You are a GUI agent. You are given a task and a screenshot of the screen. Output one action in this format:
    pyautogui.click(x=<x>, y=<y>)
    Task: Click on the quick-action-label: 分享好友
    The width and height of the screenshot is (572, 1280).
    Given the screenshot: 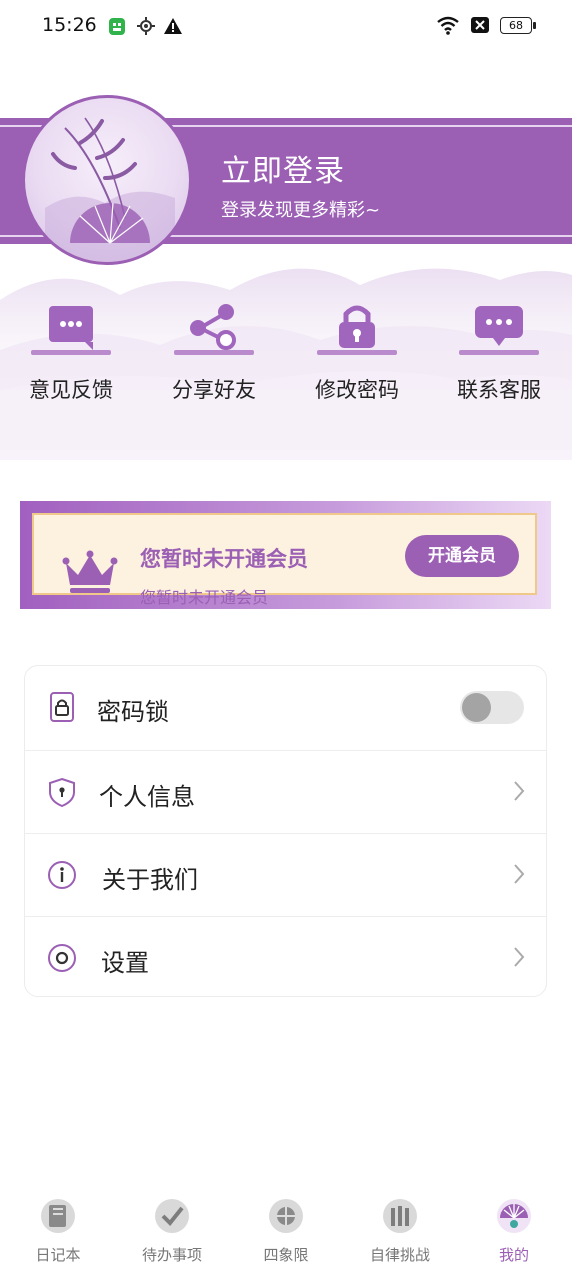 What is the action you would take?
    pyautogui.click(x=214, y=390)
    